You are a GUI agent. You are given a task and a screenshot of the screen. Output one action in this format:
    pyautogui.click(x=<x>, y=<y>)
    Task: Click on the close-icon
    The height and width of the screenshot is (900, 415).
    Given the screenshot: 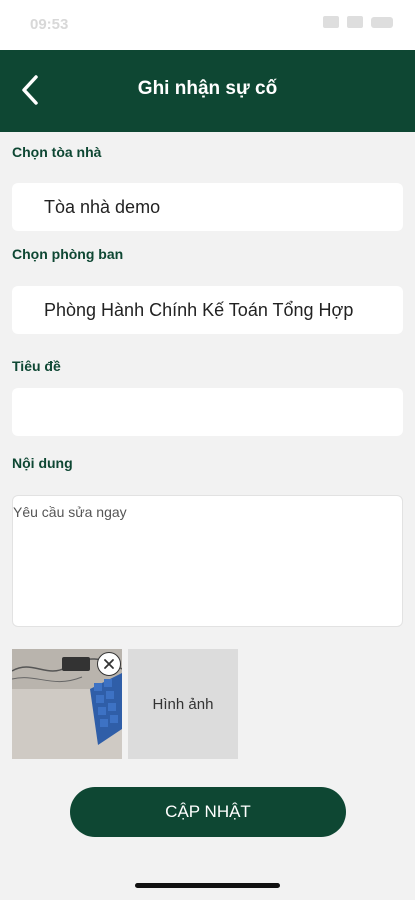 What is the action you would take?
    pyautogui.click(x=109, y=664)
    